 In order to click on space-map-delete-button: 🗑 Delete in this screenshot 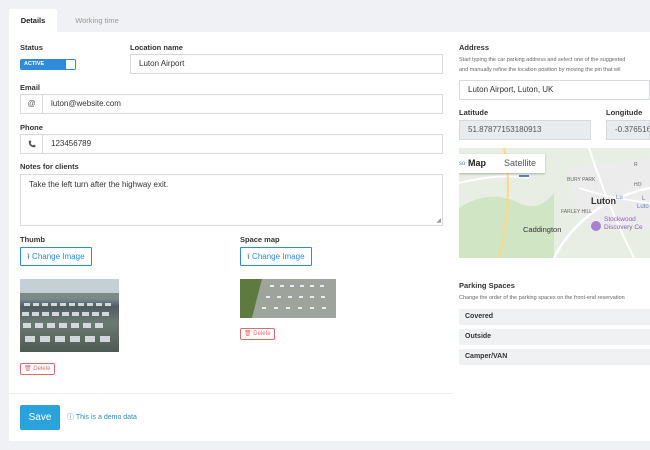, I will do `click(257, 334)`.